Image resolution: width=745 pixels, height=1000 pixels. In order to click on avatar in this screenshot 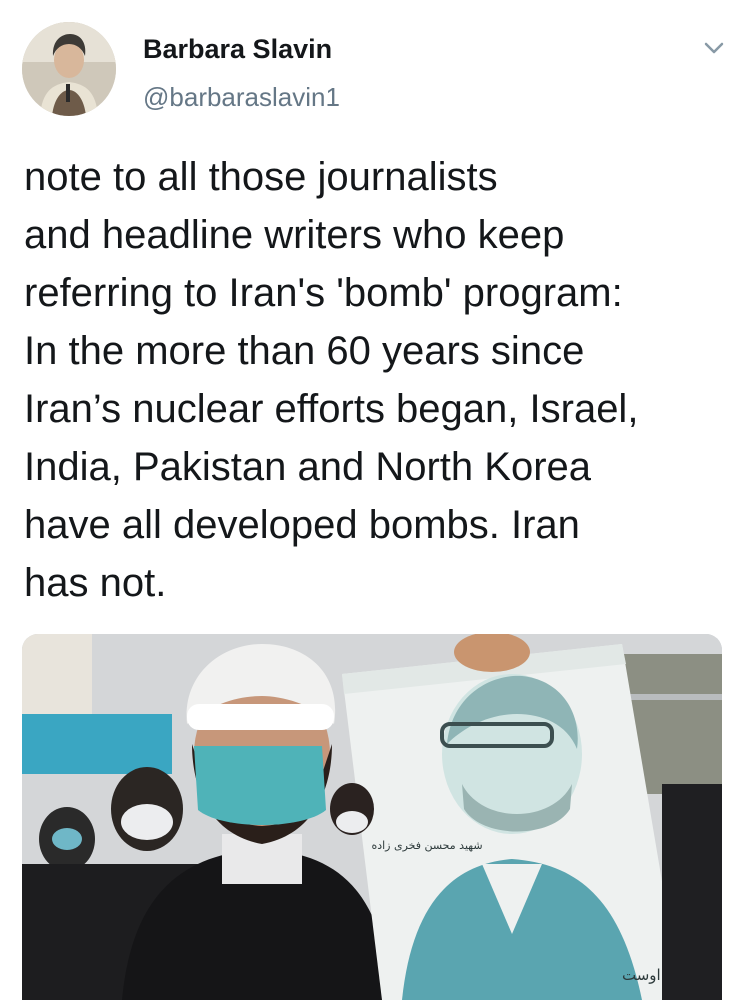, I will do `click(69, 69)`.